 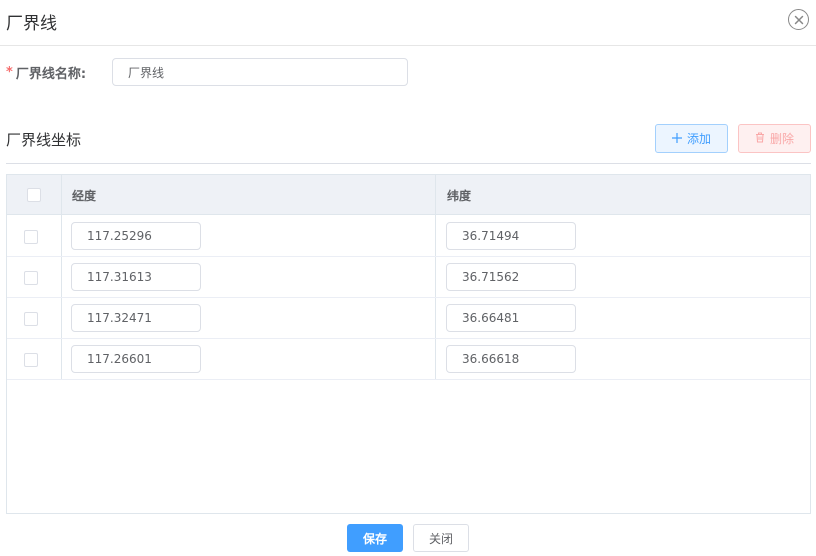 What do you see at coordinates (260, 72) in the screenshot?
I see `name-input` at bounding box center [260, 72].